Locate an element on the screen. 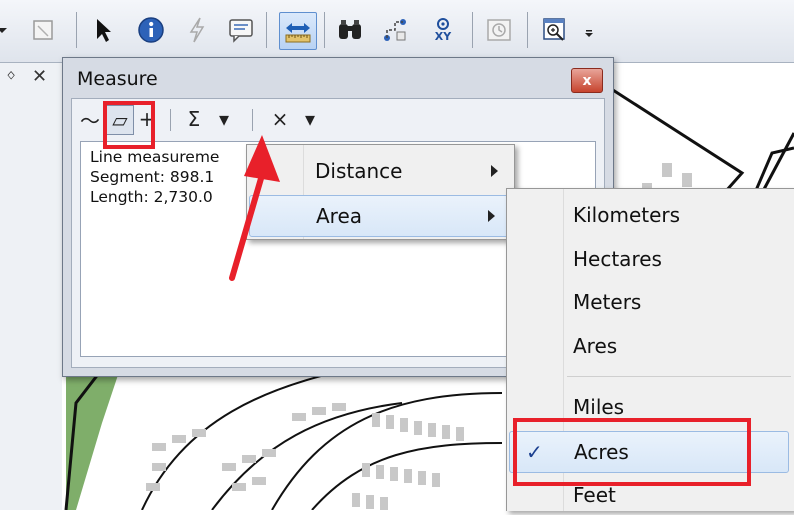  go-to-xy-icon: XY is located at coordinates (443, 30).